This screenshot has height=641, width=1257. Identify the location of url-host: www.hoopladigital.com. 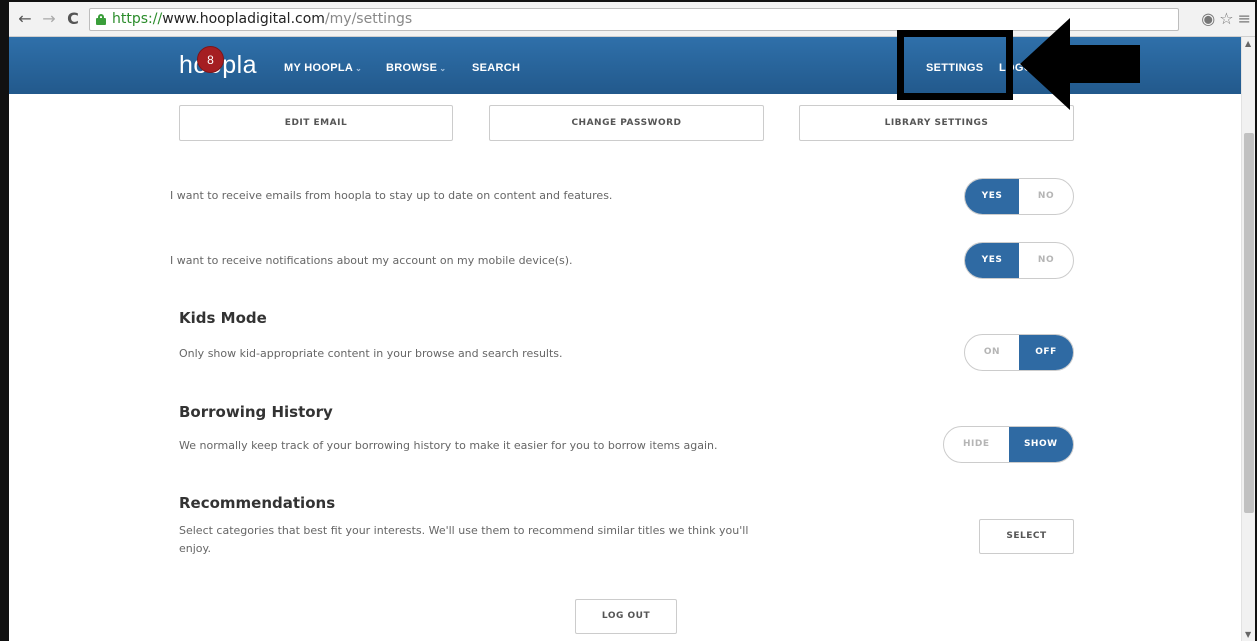
(243, 19).